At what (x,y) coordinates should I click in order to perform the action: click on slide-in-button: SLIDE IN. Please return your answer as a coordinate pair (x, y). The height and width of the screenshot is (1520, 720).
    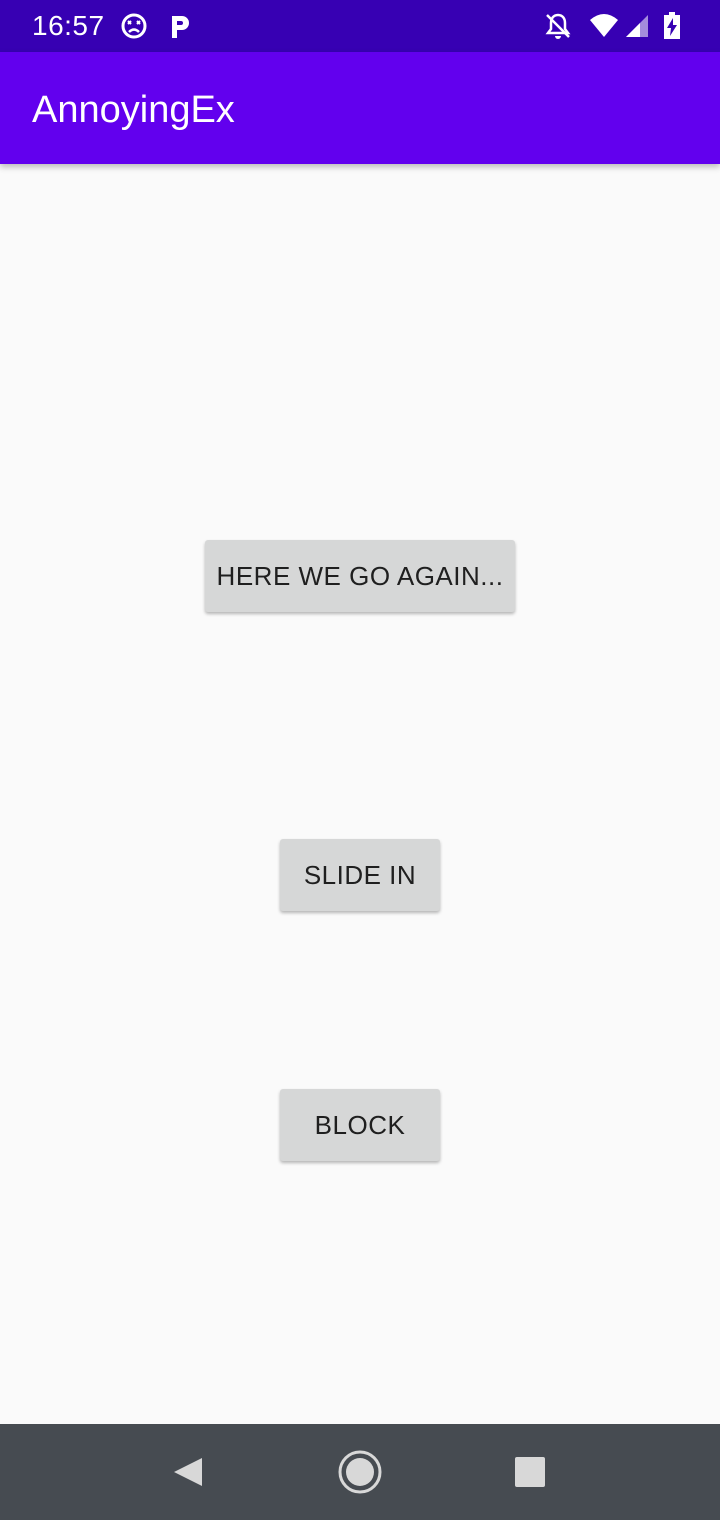
    Looking at the image, I should click on (360, 875).